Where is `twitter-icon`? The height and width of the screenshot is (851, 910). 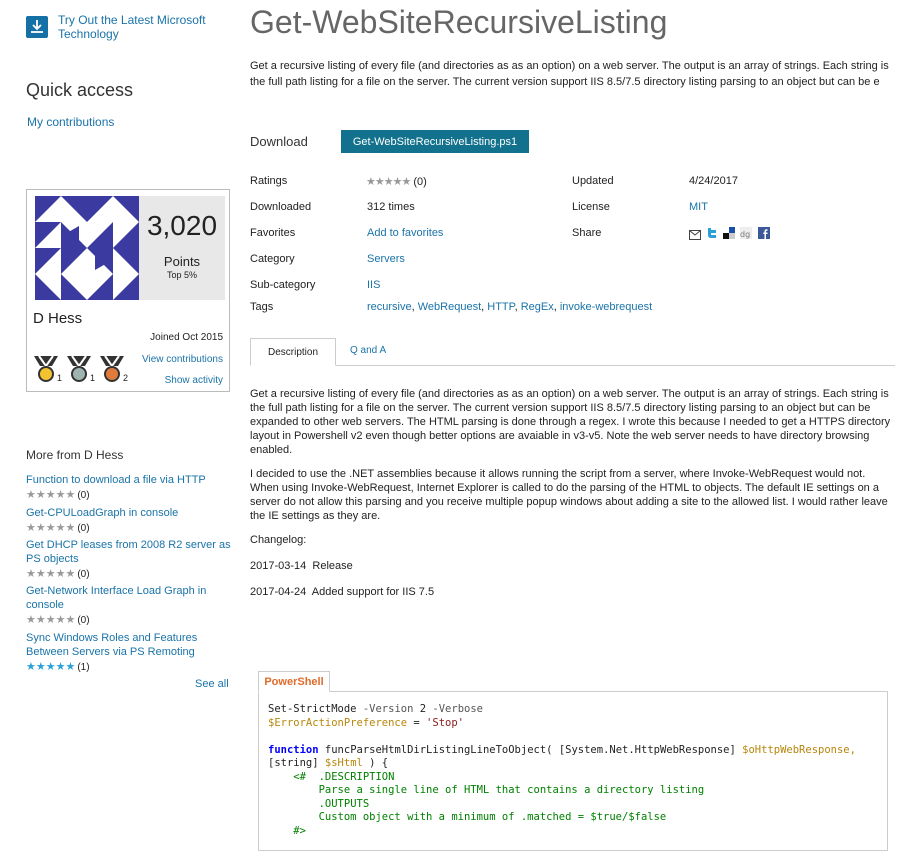
twitter-icon is located at coordinates (712, 233).